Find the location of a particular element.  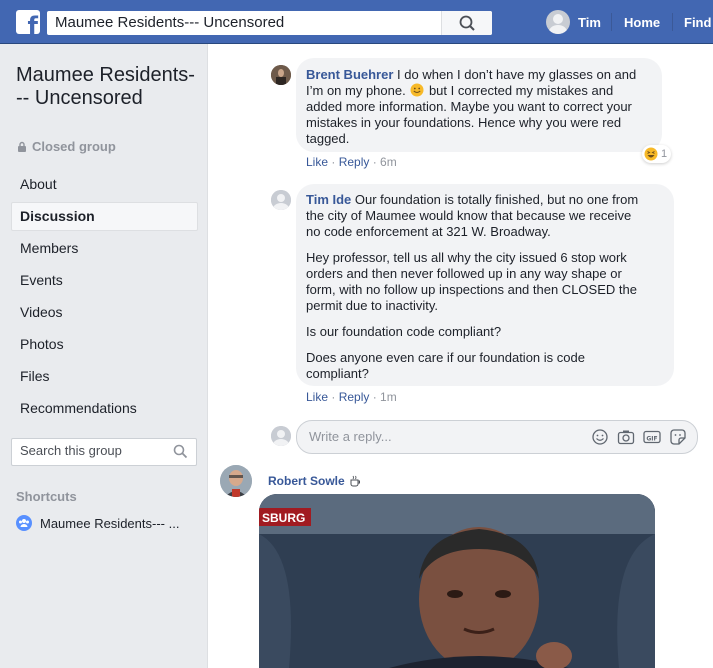

post-gif-image: SBURG is located at coordinates (457, 581).